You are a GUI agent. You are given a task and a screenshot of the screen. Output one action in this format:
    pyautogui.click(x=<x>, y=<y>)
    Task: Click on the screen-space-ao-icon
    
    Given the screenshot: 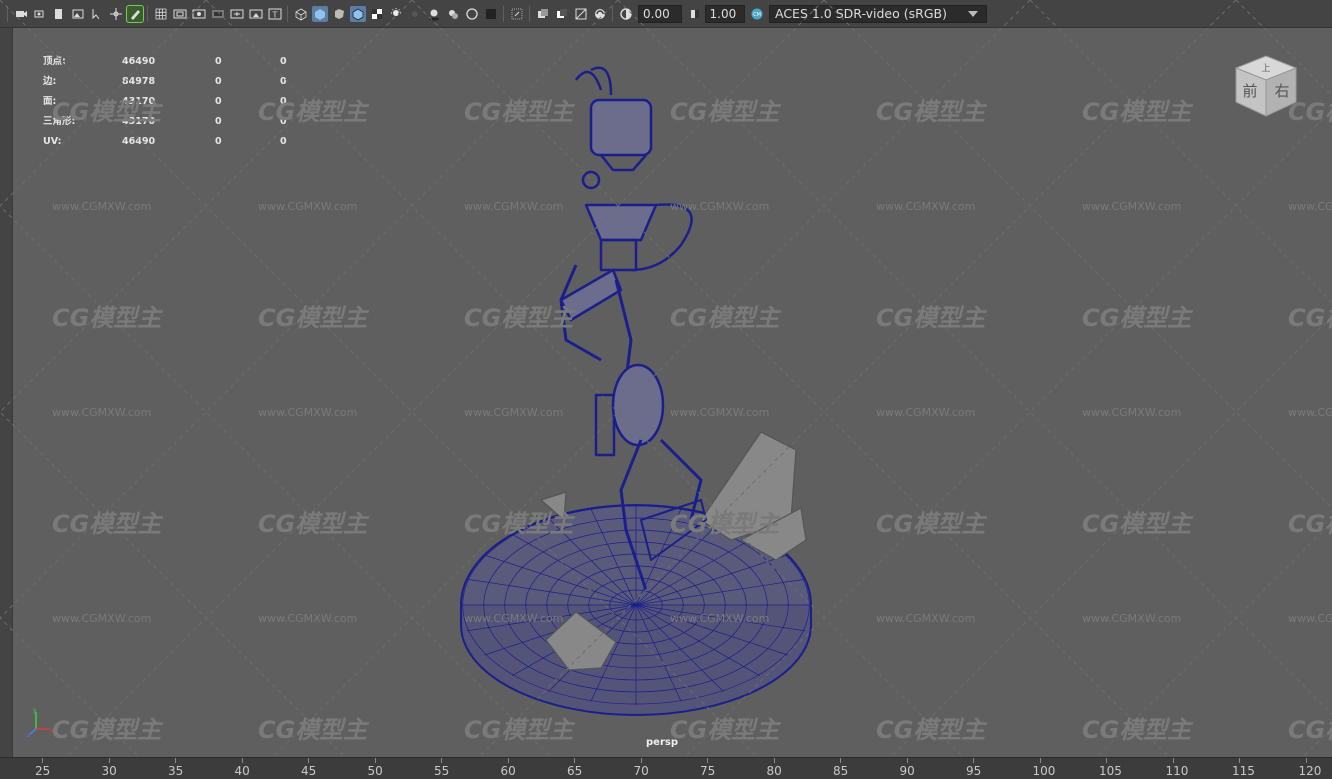 What is the action you would take?
    pyautogui.click(x=433, y=14)
    